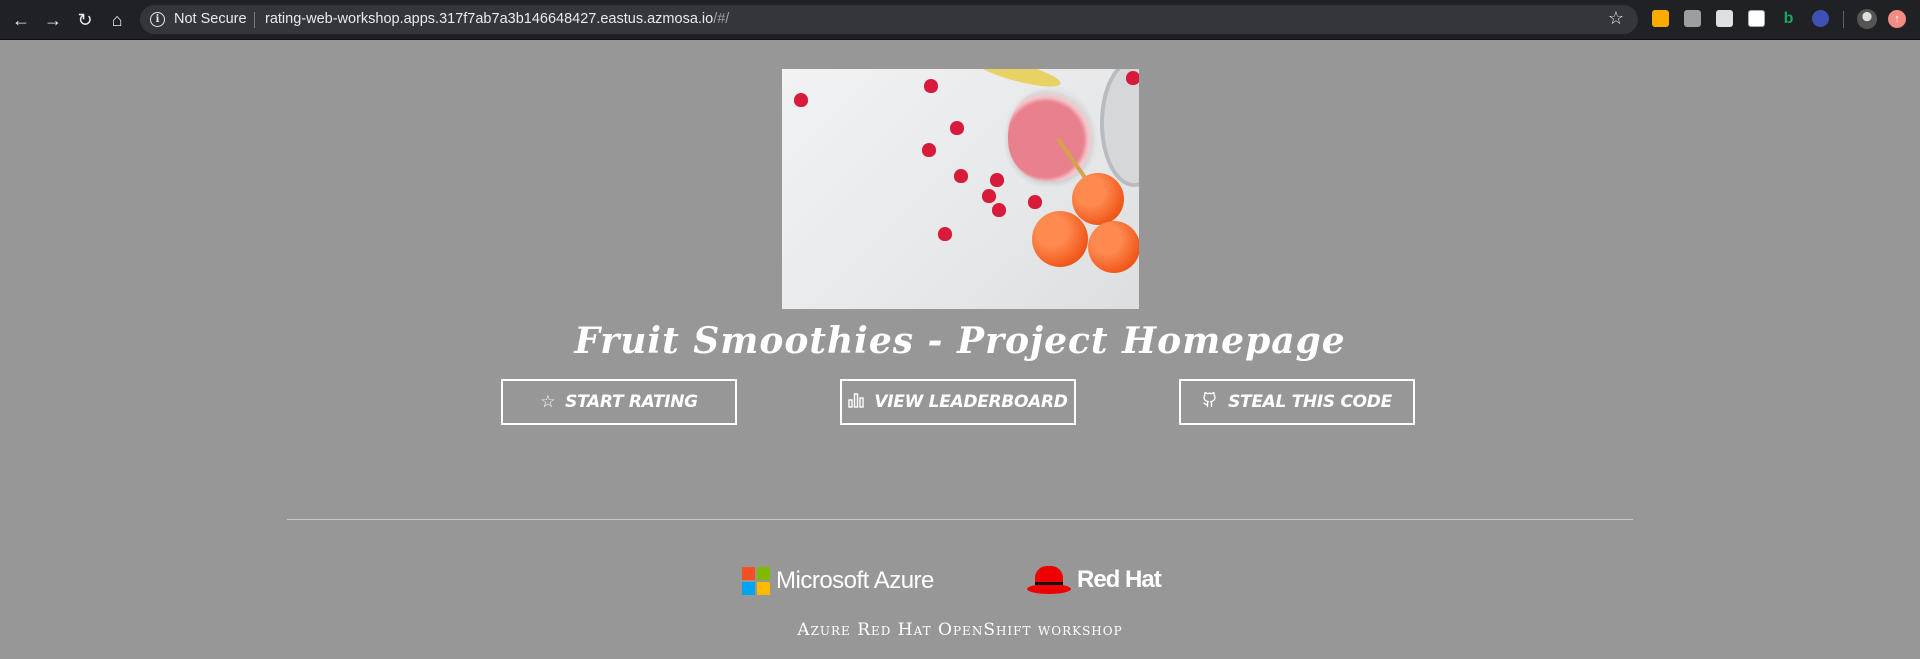 This screenshot has height=659, width=1920. What do you see at coordinates (1843, 19) in the screenshot?
I see `toolbar-separator` at bounding box center [1843, 19].